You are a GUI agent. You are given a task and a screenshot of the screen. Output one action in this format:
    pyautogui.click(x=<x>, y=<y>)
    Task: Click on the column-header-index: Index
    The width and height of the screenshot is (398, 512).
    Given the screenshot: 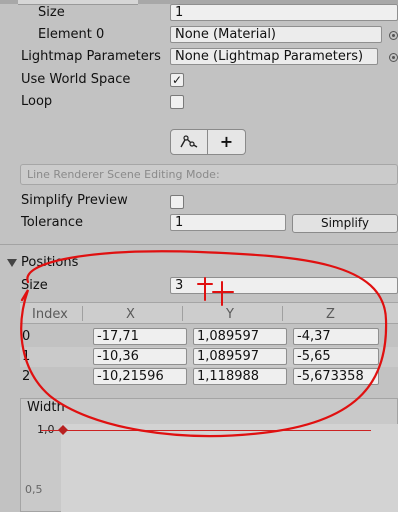 What is the action you would take?
    pyautogui.click(x=50, y=314)
    